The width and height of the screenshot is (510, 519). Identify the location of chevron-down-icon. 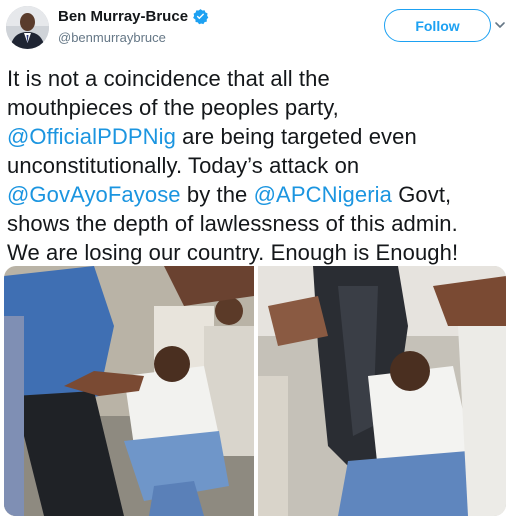
(500, 25).